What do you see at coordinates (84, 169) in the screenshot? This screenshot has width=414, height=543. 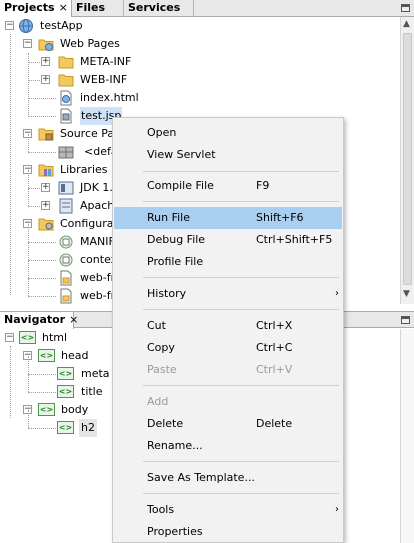 I see `tree-label: Libraries` at bounding box center [84, 169].